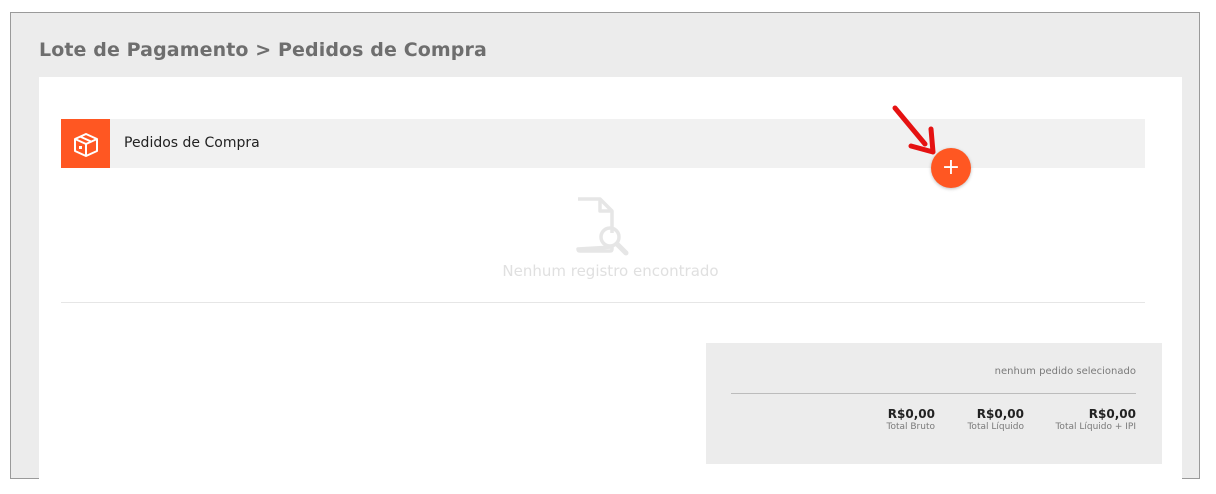 The height and width of the screenshot is (494, 1216). What do you see at coordinates (603, 302) in the screenshot?
I see `divider` at bounding box center [603, 302].